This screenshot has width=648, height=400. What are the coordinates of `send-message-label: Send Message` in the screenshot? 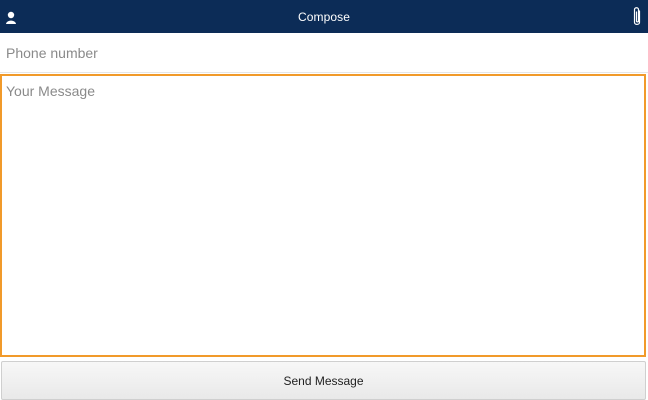 It's located at (323, 380).